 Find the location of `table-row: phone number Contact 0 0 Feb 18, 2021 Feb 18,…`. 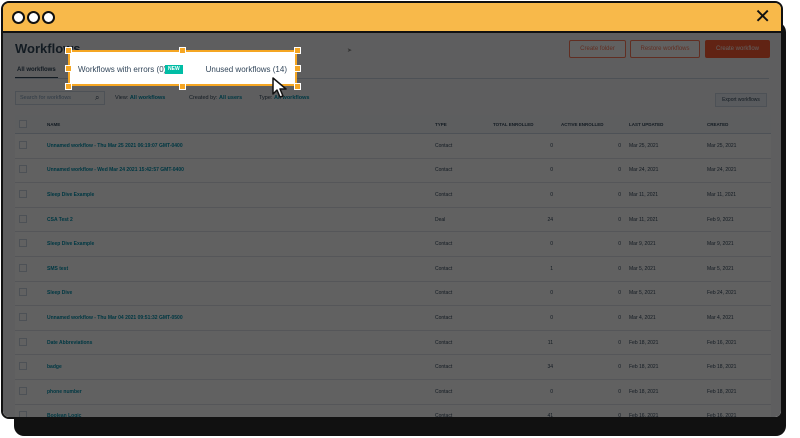

table-row: phone number Contact 0 0 Feb 18, 2021 Feb 18,… is located at coordinates (393, 392).